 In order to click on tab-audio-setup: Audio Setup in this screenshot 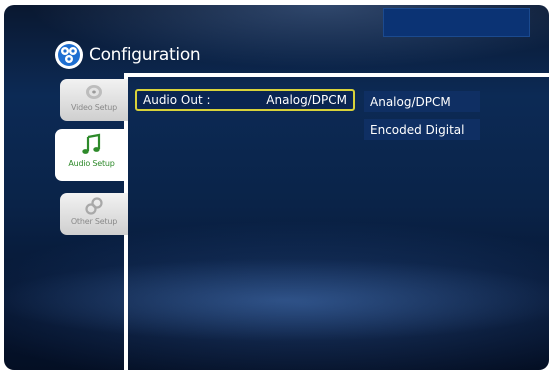, I will do `click(91, 155)`.